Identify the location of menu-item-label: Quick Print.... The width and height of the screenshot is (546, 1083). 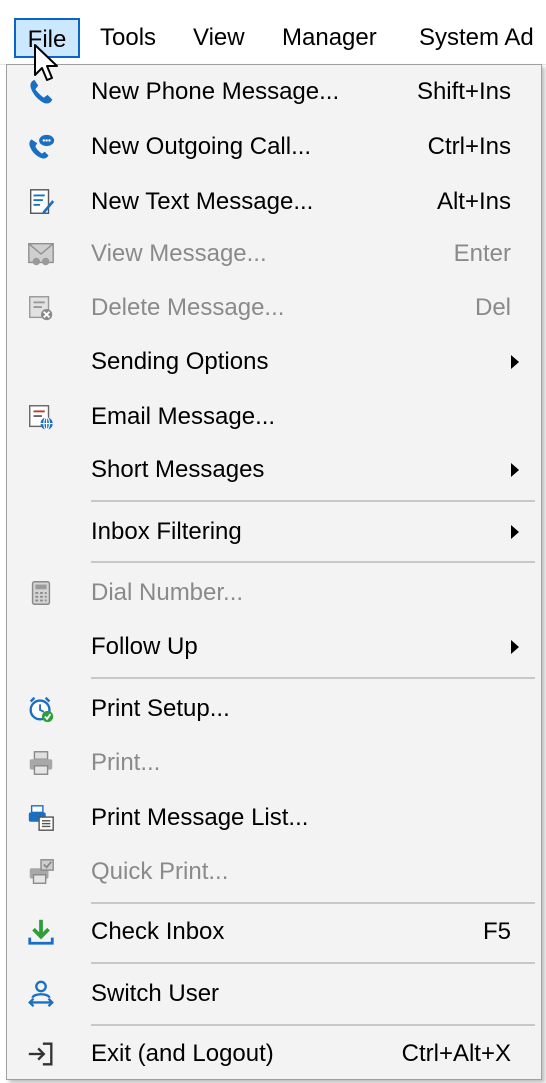
(160, 871).